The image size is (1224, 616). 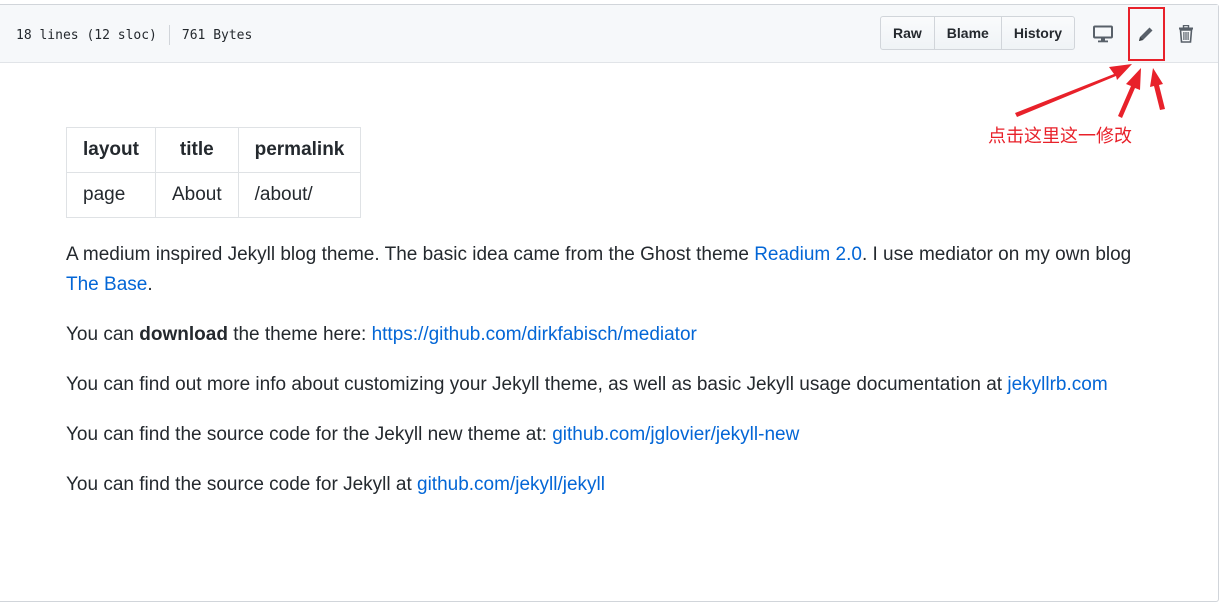 I want to click on table-header-row: layout title permalink, so click(x=214, y=150).